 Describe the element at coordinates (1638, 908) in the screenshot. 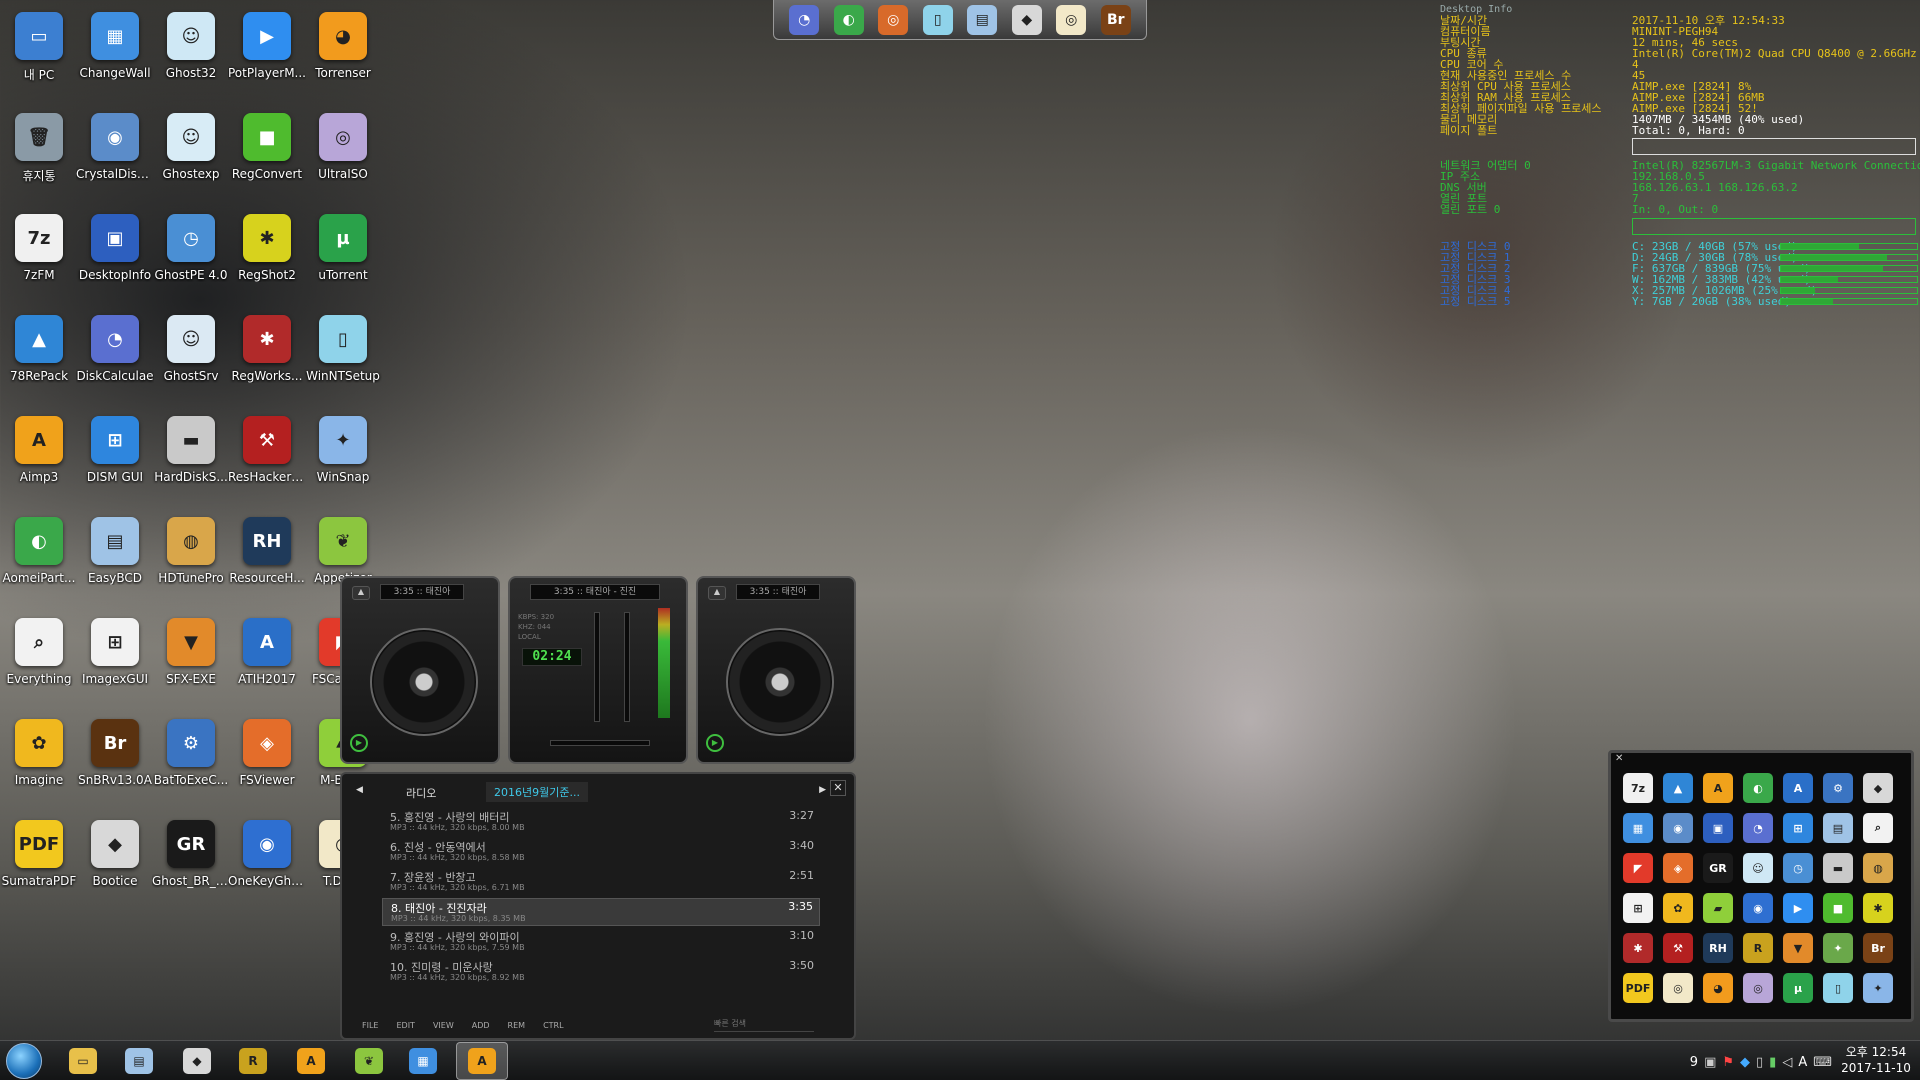

I see `launcher-item-icon: ⊞` at that location.